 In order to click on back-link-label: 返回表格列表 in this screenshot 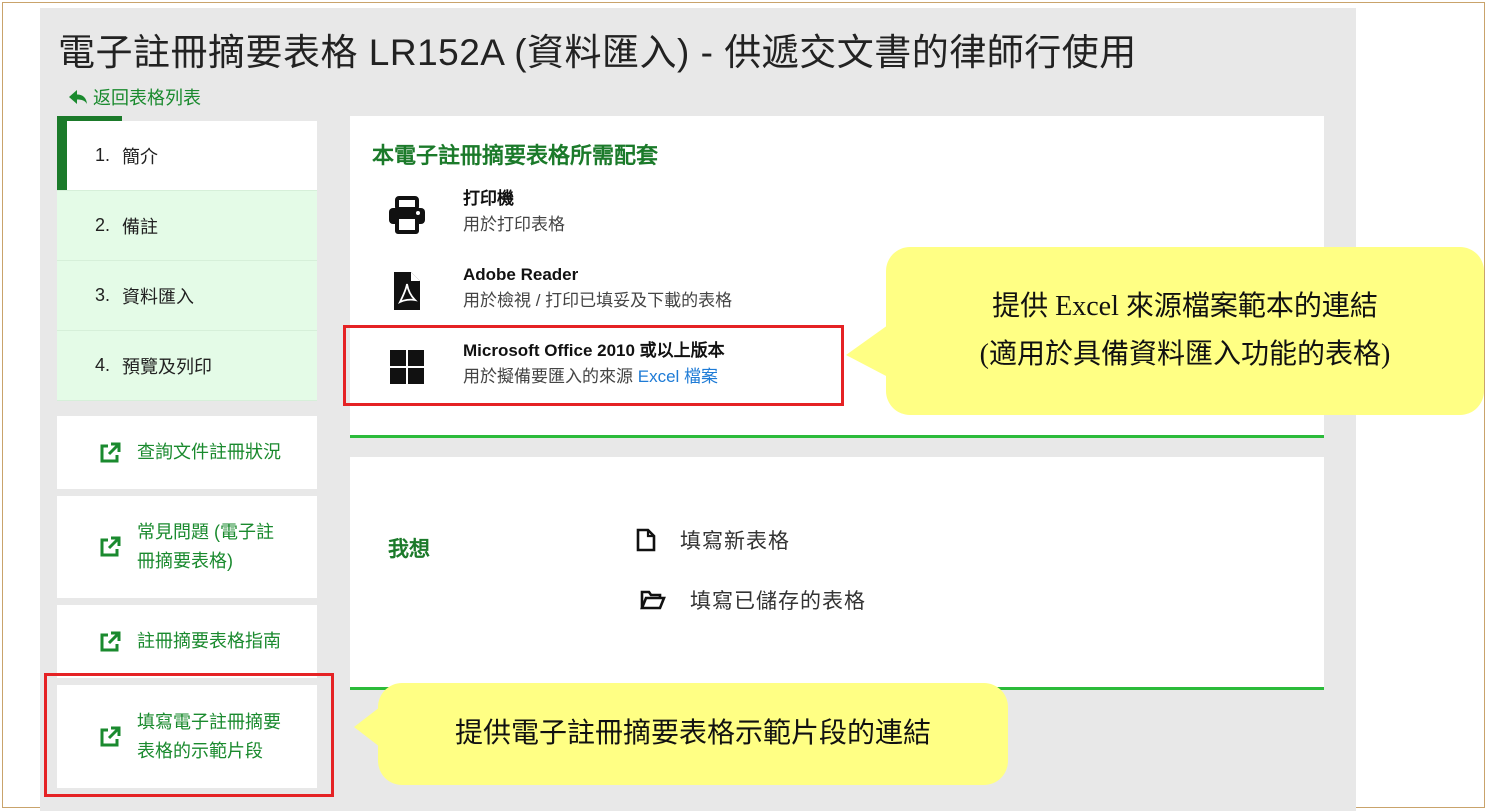, I will do `click(147, 98)`.